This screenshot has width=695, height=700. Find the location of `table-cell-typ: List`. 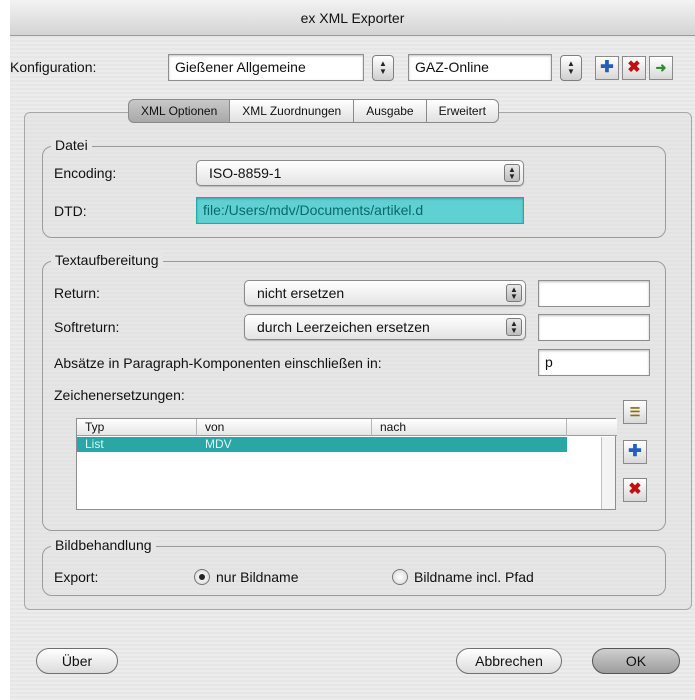

table-cell-typ: List is located at coordinates (94, 444).